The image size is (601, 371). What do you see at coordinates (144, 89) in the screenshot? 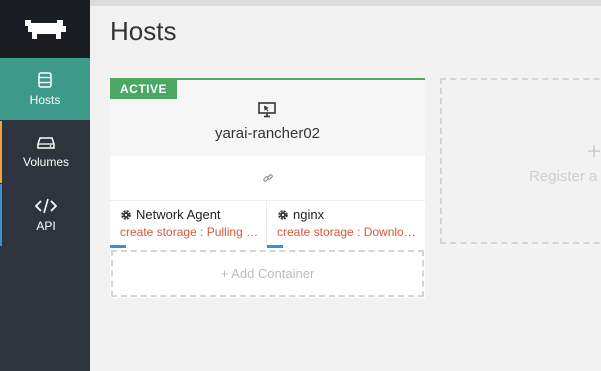
I see `status-badge: ACTIVE` at bounding box center [144, 89].